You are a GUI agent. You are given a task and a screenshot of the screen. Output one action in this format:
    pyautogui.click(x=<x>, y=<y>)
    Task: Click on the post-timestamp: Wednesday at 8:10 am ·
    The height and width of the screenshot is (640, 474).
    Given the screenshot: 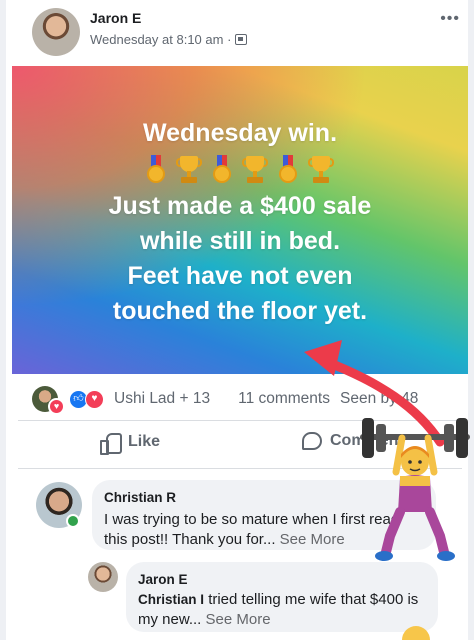 What is the action you would take?
    pyautogui.click(x=160, y=39)
    